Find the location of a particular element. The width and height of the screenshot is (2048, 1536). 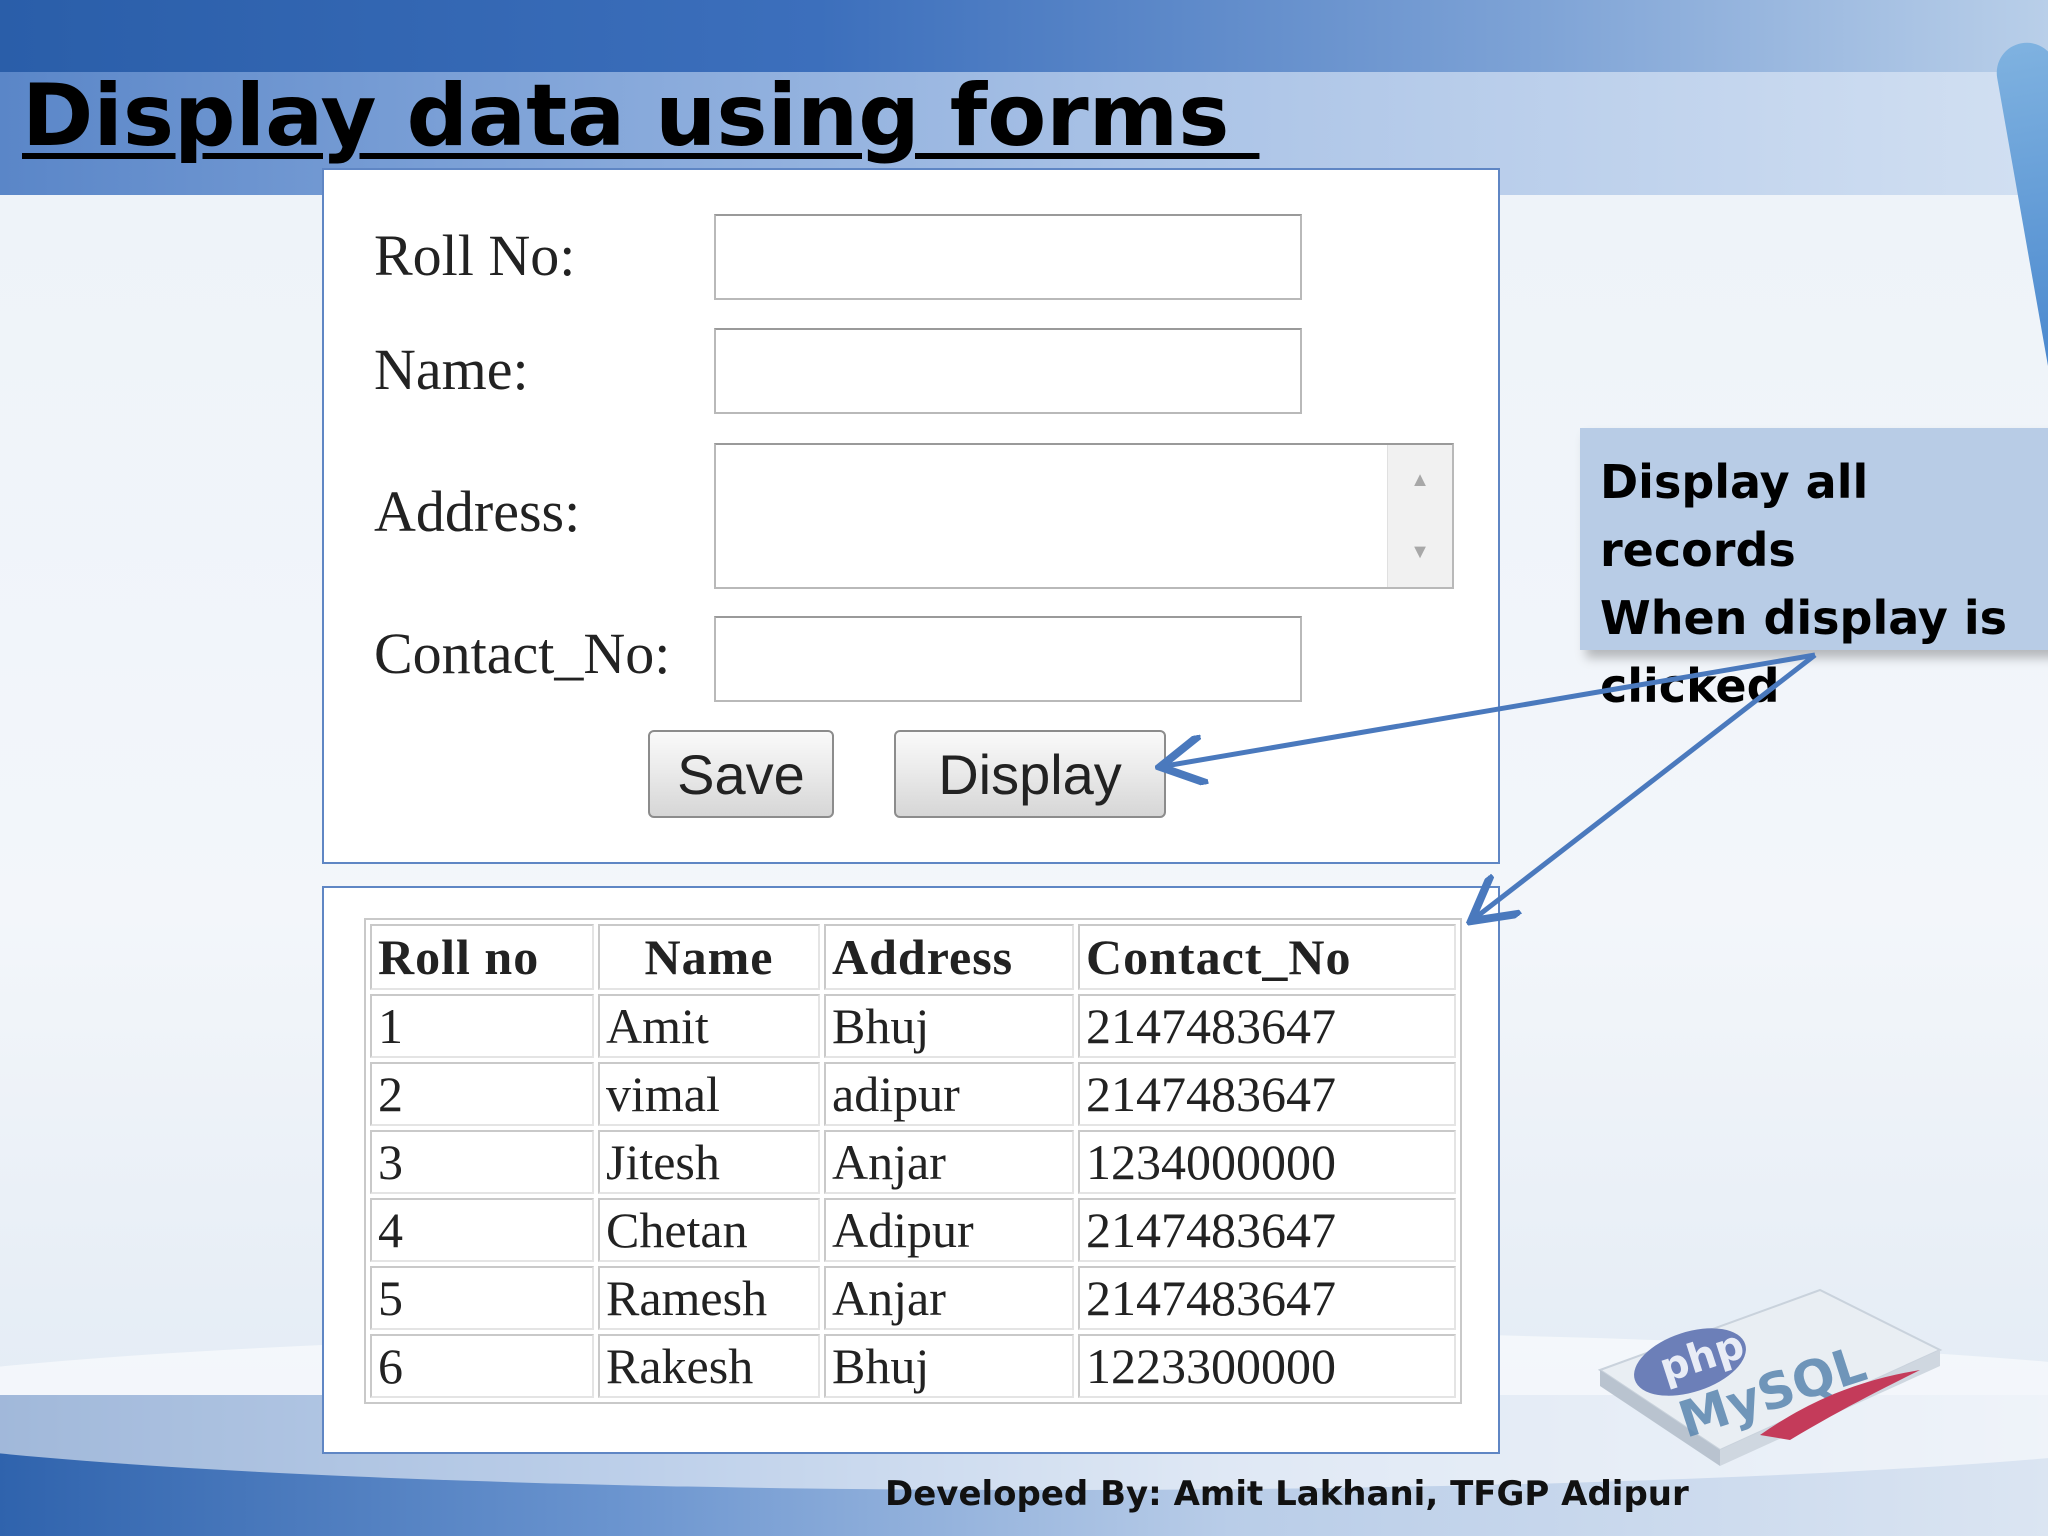

cell-contact-no: 1223300000 is located at coordinates (1267, 1366).